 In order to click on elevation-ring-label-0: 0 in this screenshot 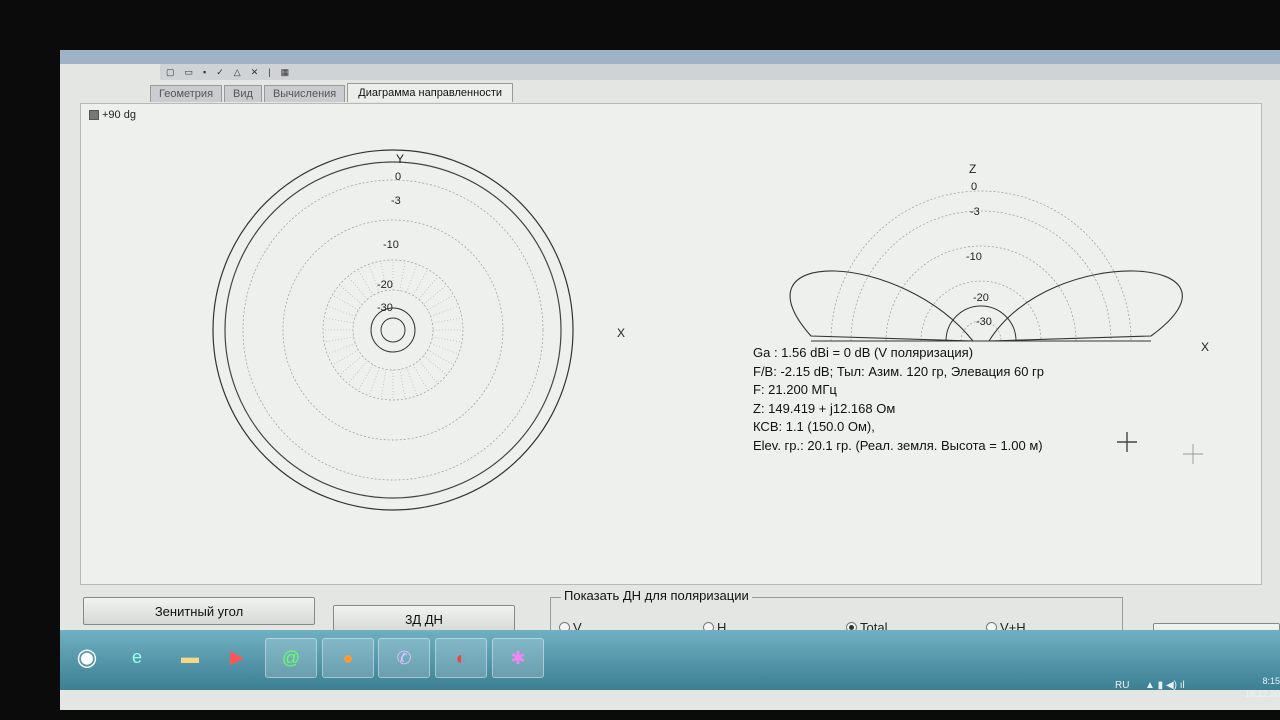, I will do `click(974, 187)`.